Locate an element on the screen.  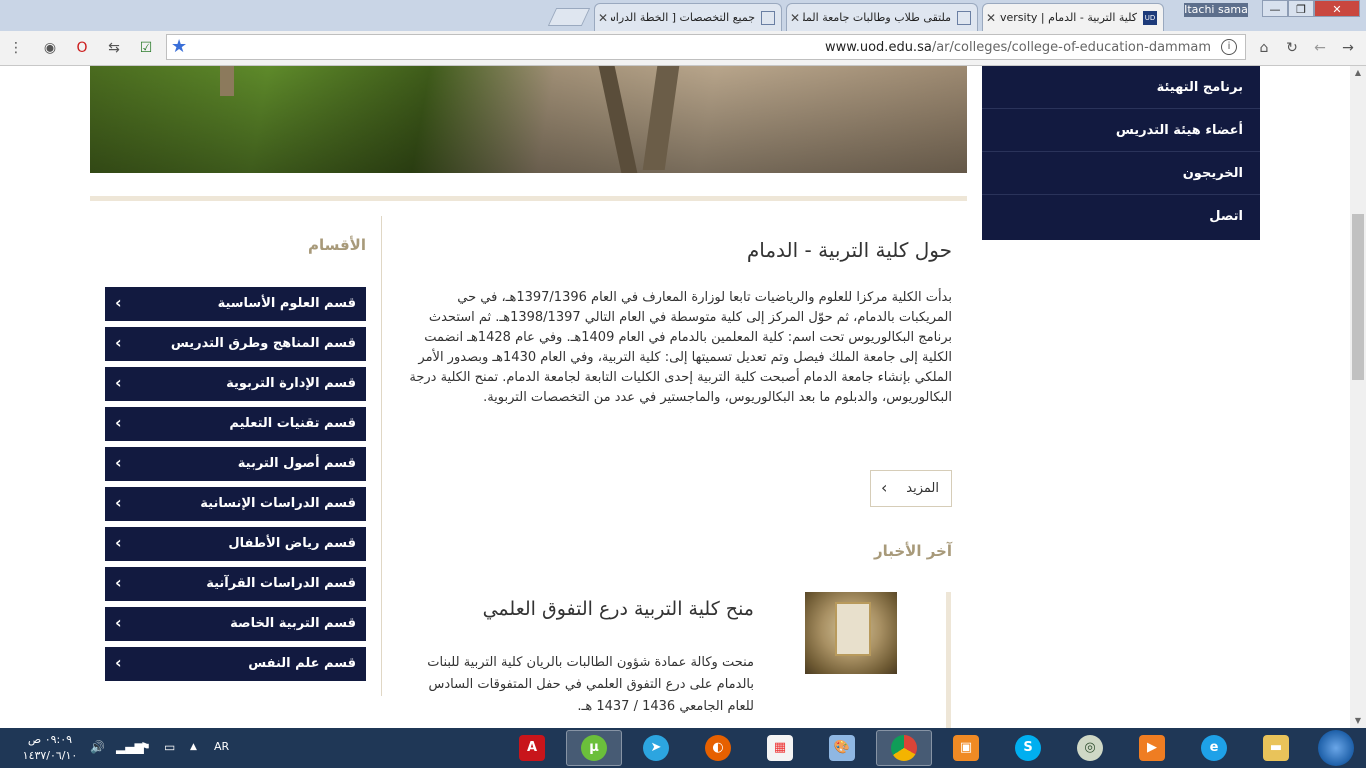
dept-special-education: قسم التربية الخاصة › is located at coordinates (235, 624).